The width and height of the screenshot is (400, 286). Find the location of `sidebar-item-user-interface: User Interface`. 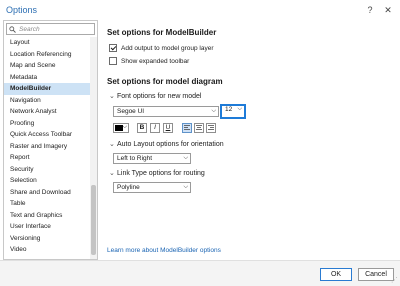

sidebar-item-user-interface: User Interface is located at coordinates (47, 227).